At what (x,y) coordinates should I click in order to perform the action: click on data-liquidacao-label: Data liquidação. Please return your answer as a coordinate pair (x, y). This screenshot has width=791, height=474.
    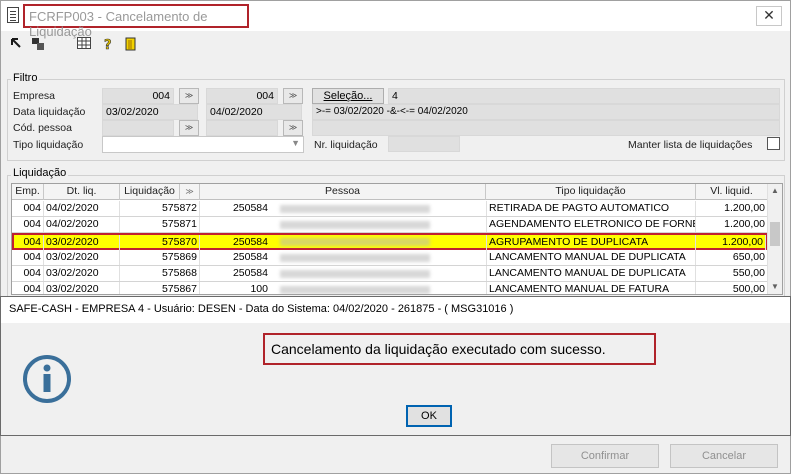
    Looking at the image, I should click on (49, 112).